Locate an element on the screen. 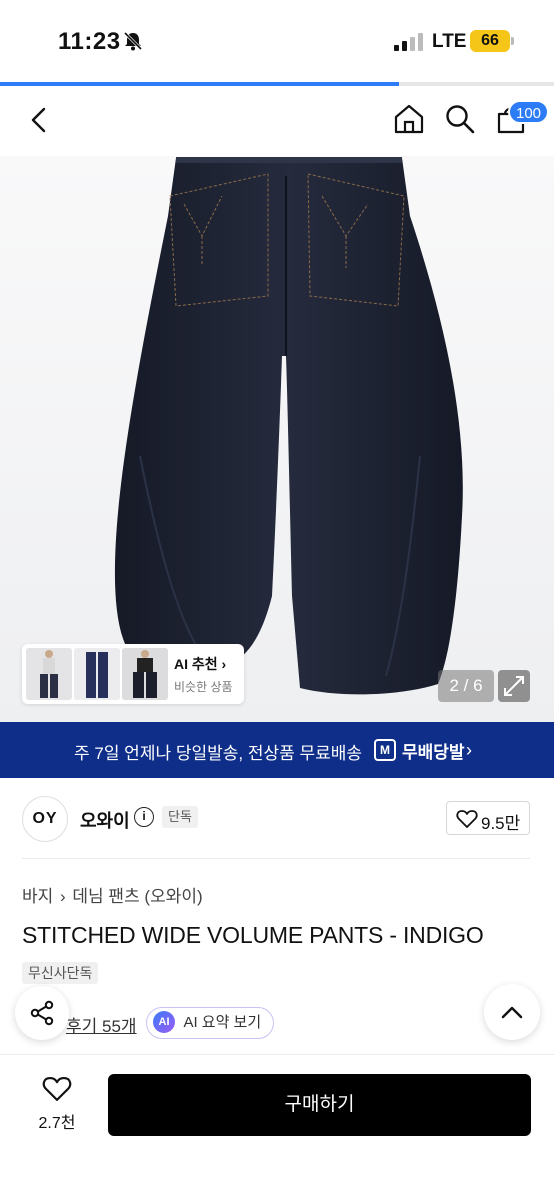  brand-exclusive-tag: 단독 is located at coordinates (180, 817).